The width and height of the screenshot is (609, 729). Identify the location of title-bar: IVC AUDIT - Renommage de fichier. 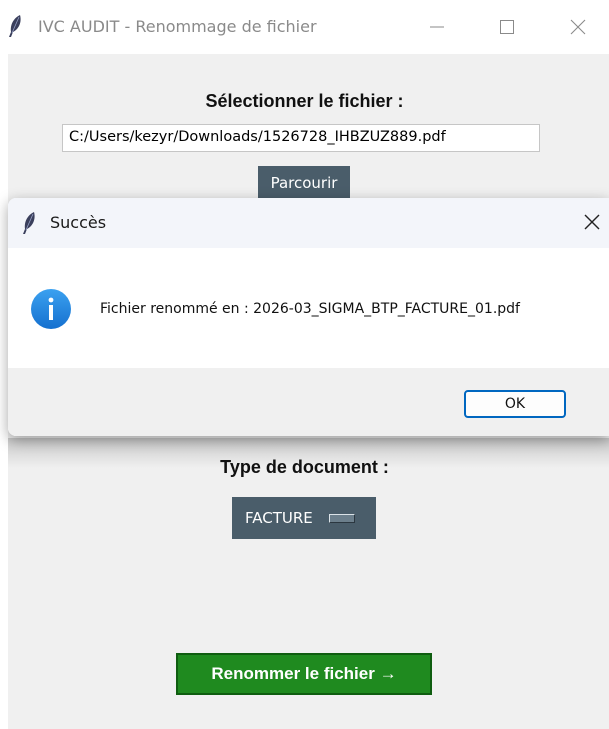
(304, 27).